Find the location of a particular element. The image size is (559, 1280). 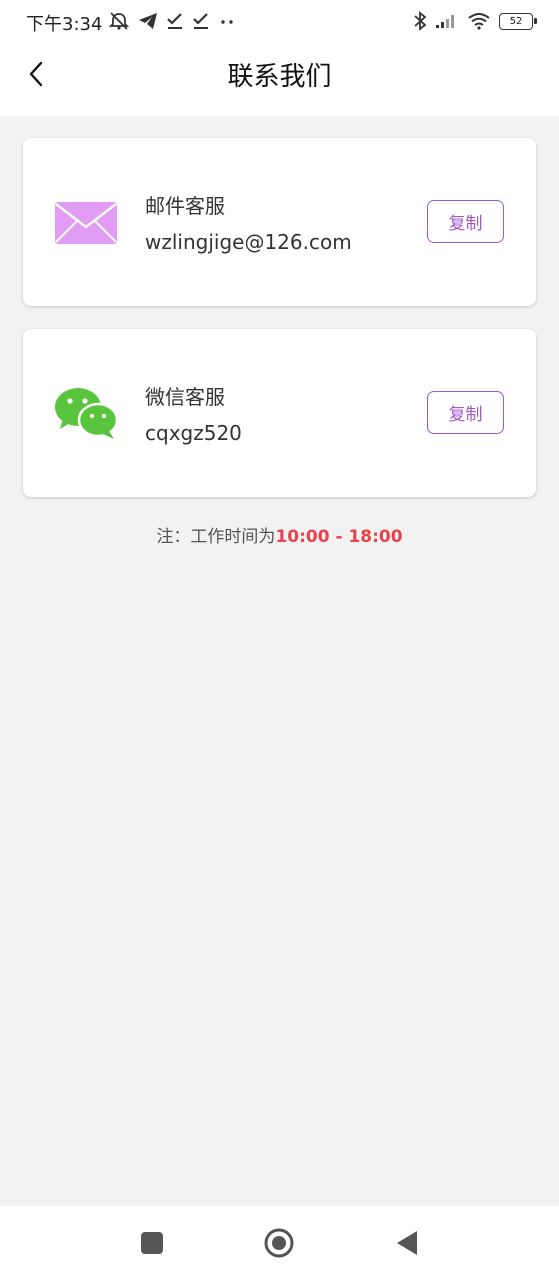

note-hours: 10:00 - 18:00 is located at coordinates (339, 537).